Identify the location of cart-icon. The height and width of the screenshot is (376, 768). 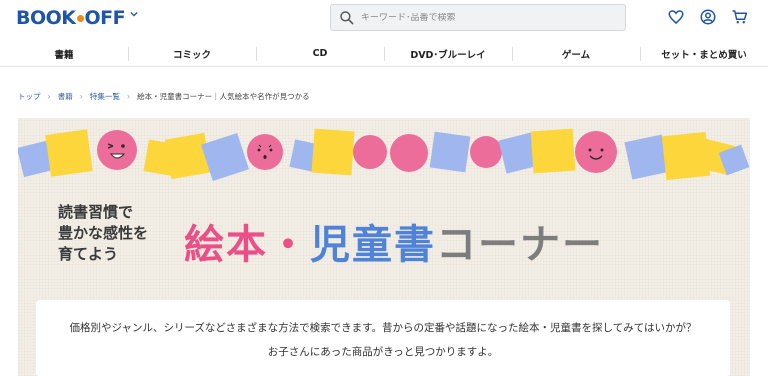
(740, 17).